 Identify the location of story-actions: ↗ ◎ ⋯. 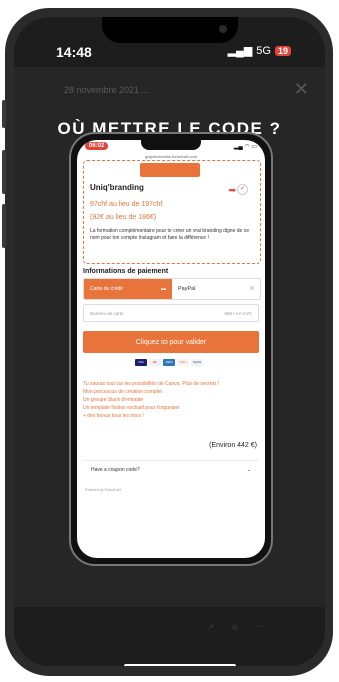
(235, 627).